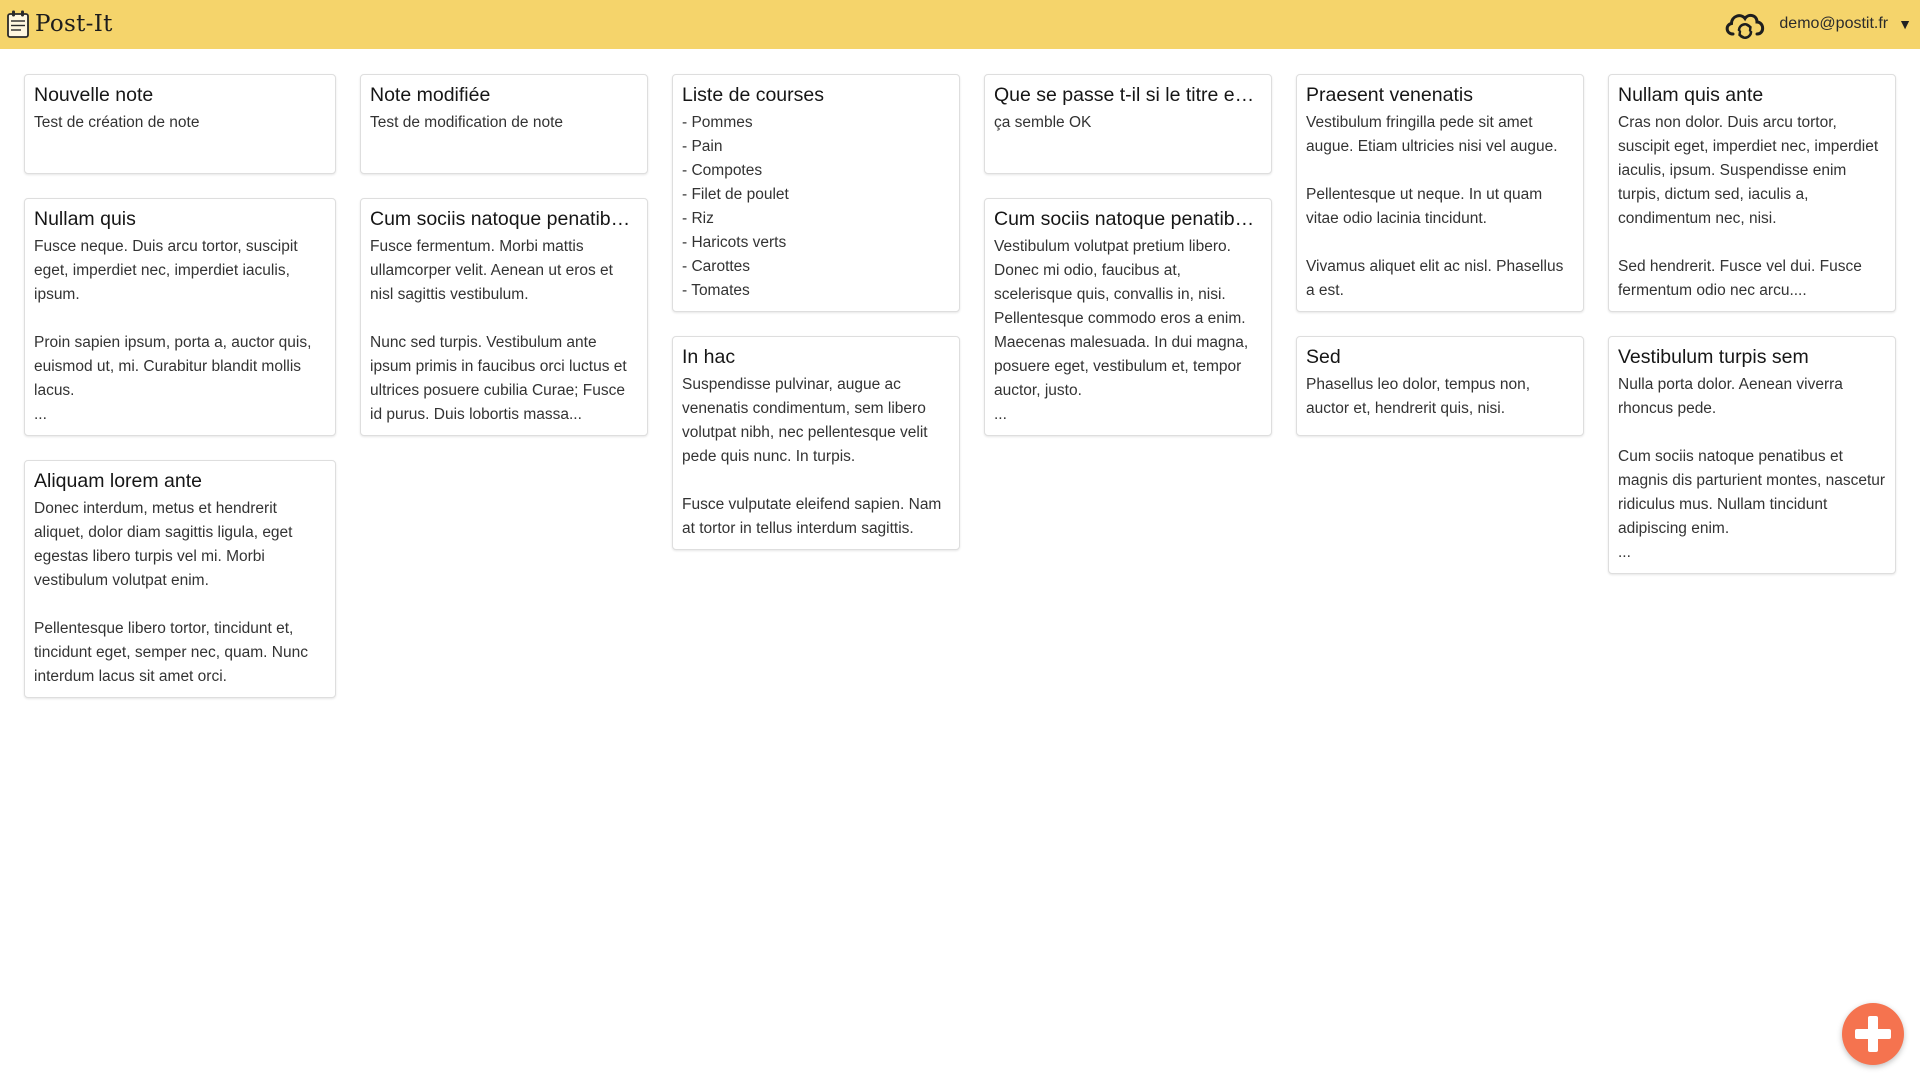 The image size is (1920, 1080). I want to click on note-title: Nouvelle note, so click(94, 95).